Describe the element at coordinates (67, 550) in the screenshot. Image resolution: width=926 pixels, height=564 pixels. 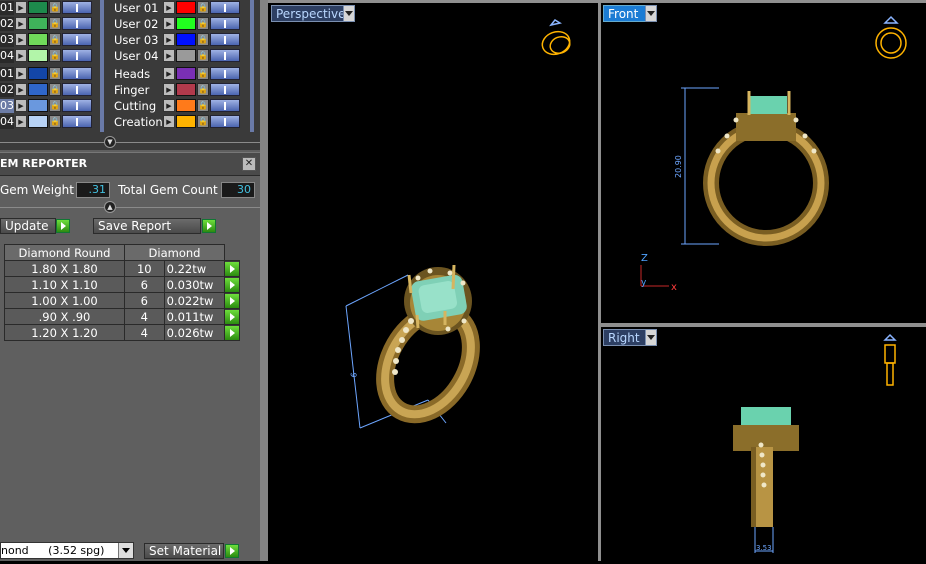
I see `material-select: nond (3.52 spg)` at that location.